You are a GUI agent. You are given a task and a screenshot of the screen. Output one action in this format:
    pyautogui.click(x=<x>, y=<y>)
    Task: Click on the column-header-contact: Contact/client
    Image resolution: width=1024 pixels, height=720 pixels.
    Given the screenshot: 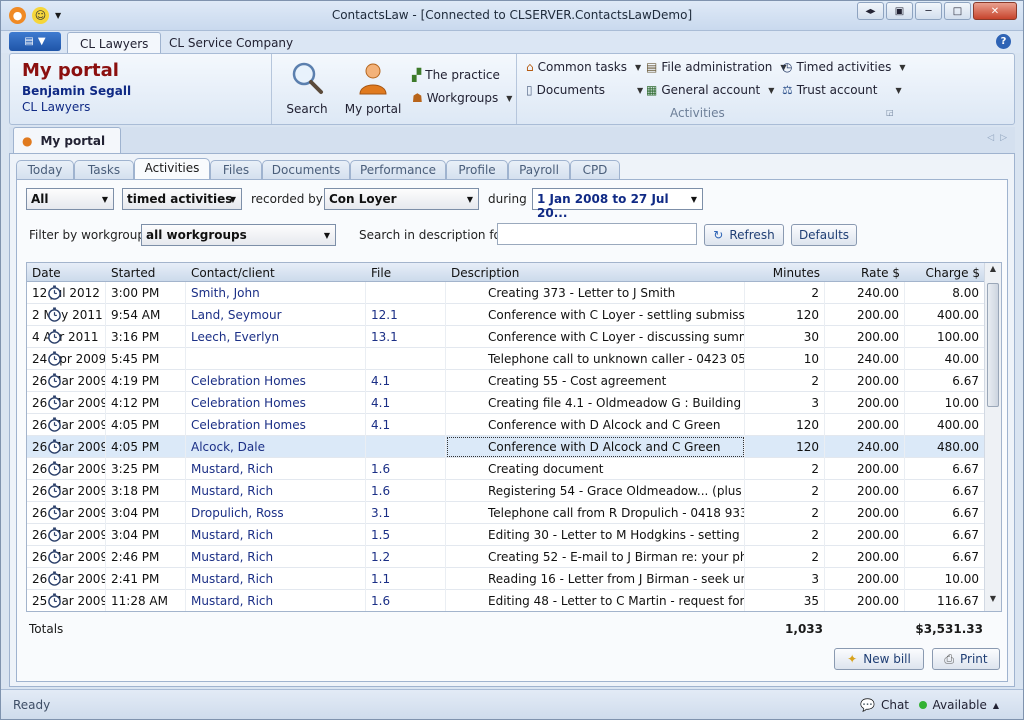 What is the action you would take?
    pyautogui.click(x=276, y=272)
    